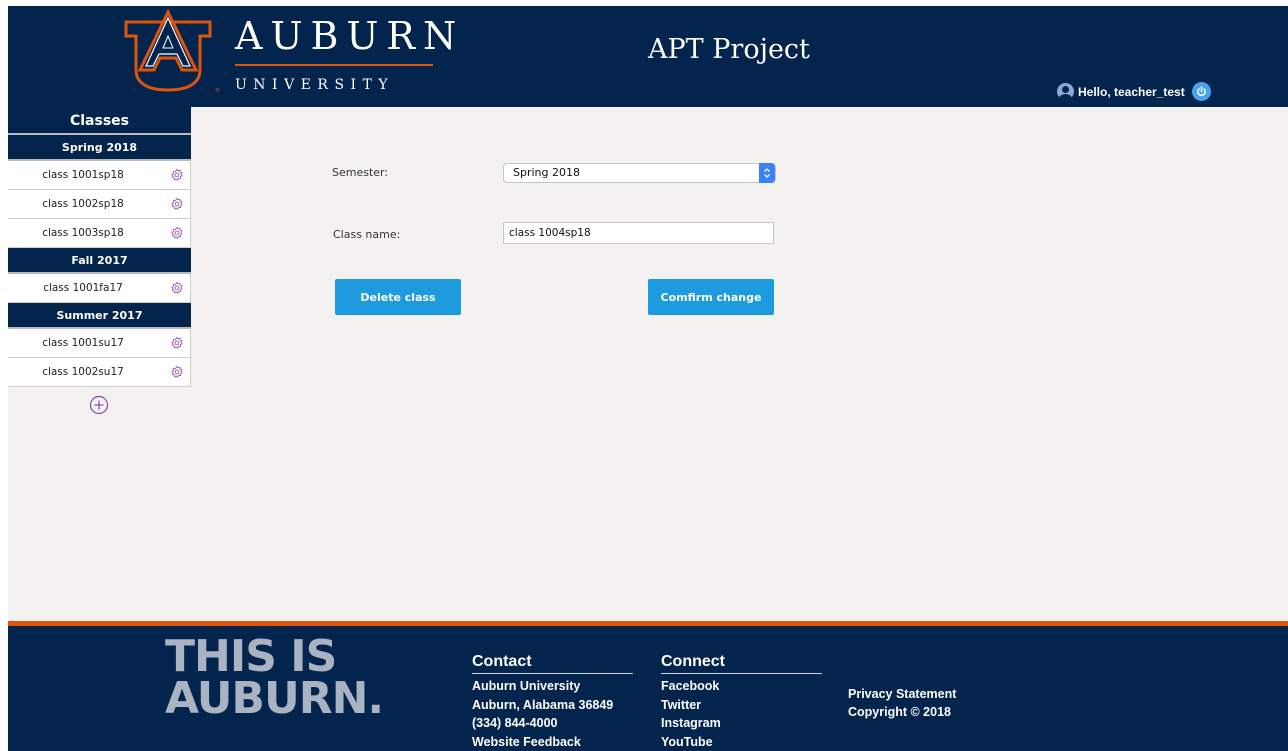  What do you see at coordinates (552, 742) in the screenshot?
I see `website-feedback-link: Website Feedback` at bounding box center [552, 742].